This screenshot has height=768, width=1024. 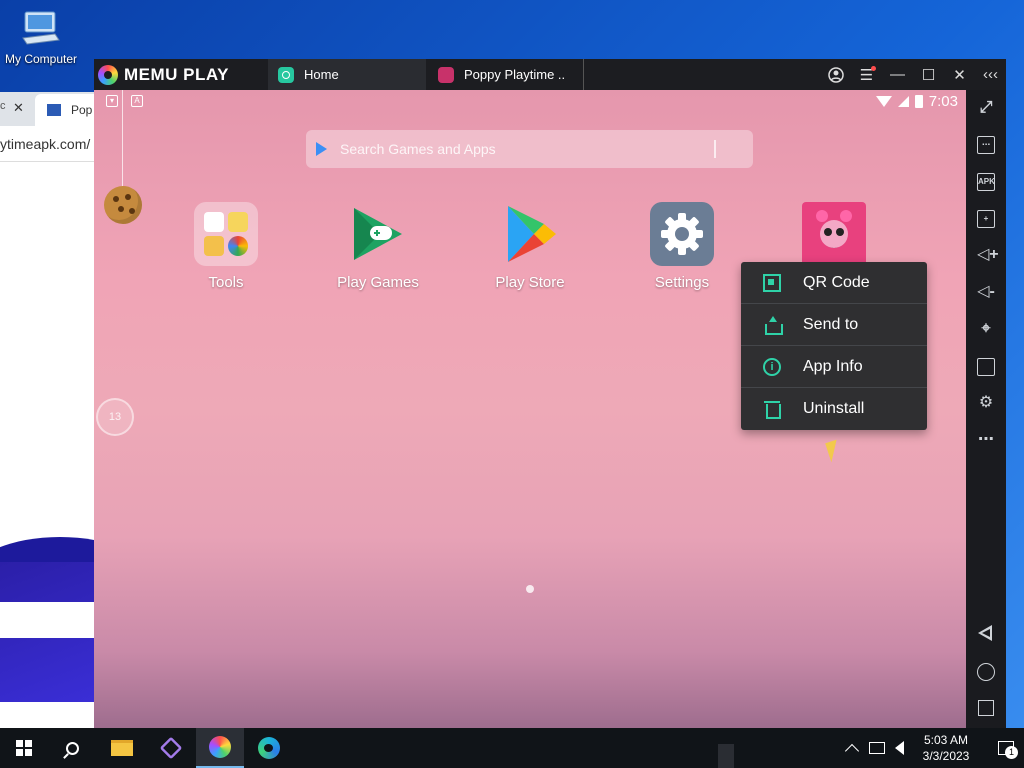 I want to click on google-icon, so click(x=214, y=222).